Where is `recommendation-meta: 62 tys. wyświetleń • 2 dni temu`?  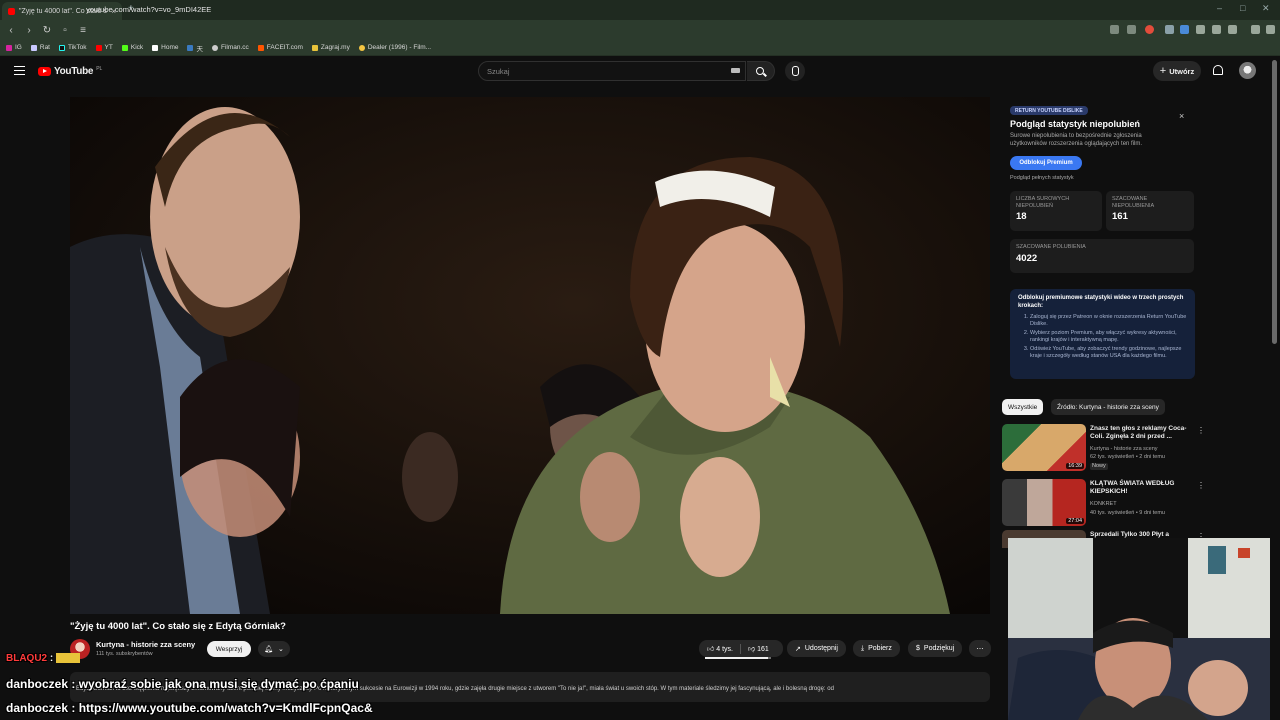
recommendation-meta: 62 tys. wyświetleń • 2 dni temu is located at coordinates (1127, 457).